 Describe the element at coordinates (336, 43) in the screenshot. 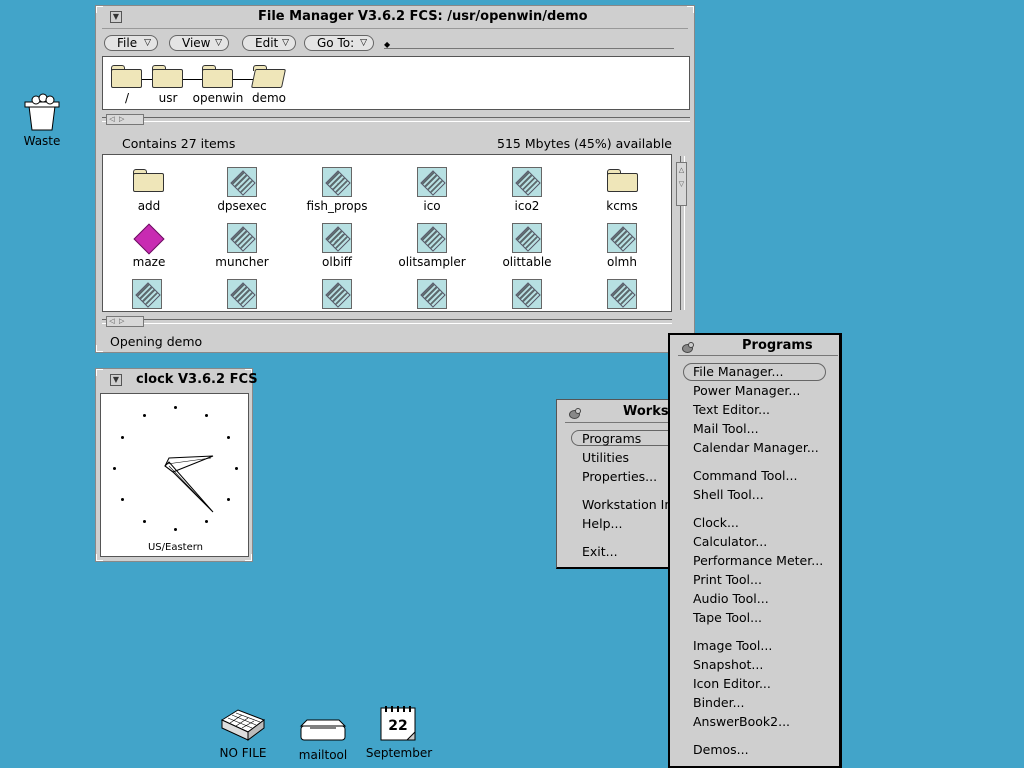

I see `goto-menu-label: Go To:` at that location.